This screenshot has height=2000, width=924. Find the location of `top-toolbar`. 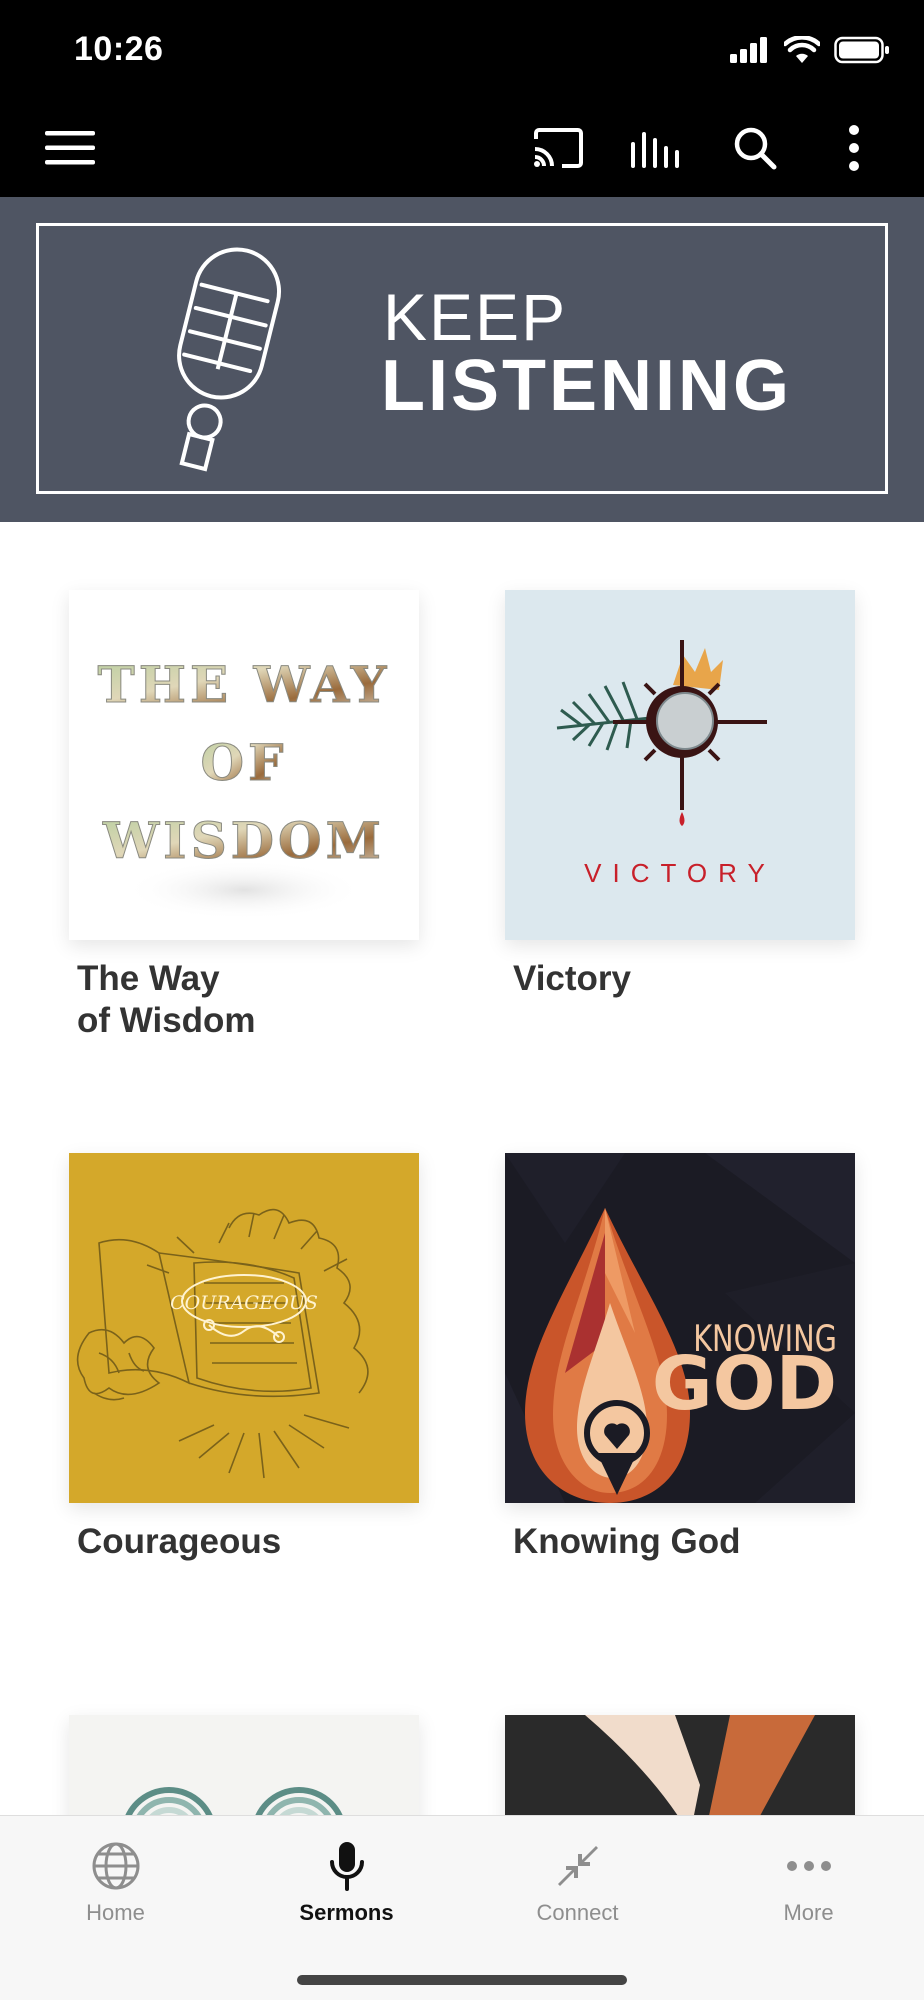

top-toolbar is located at coordinates (462, 148).